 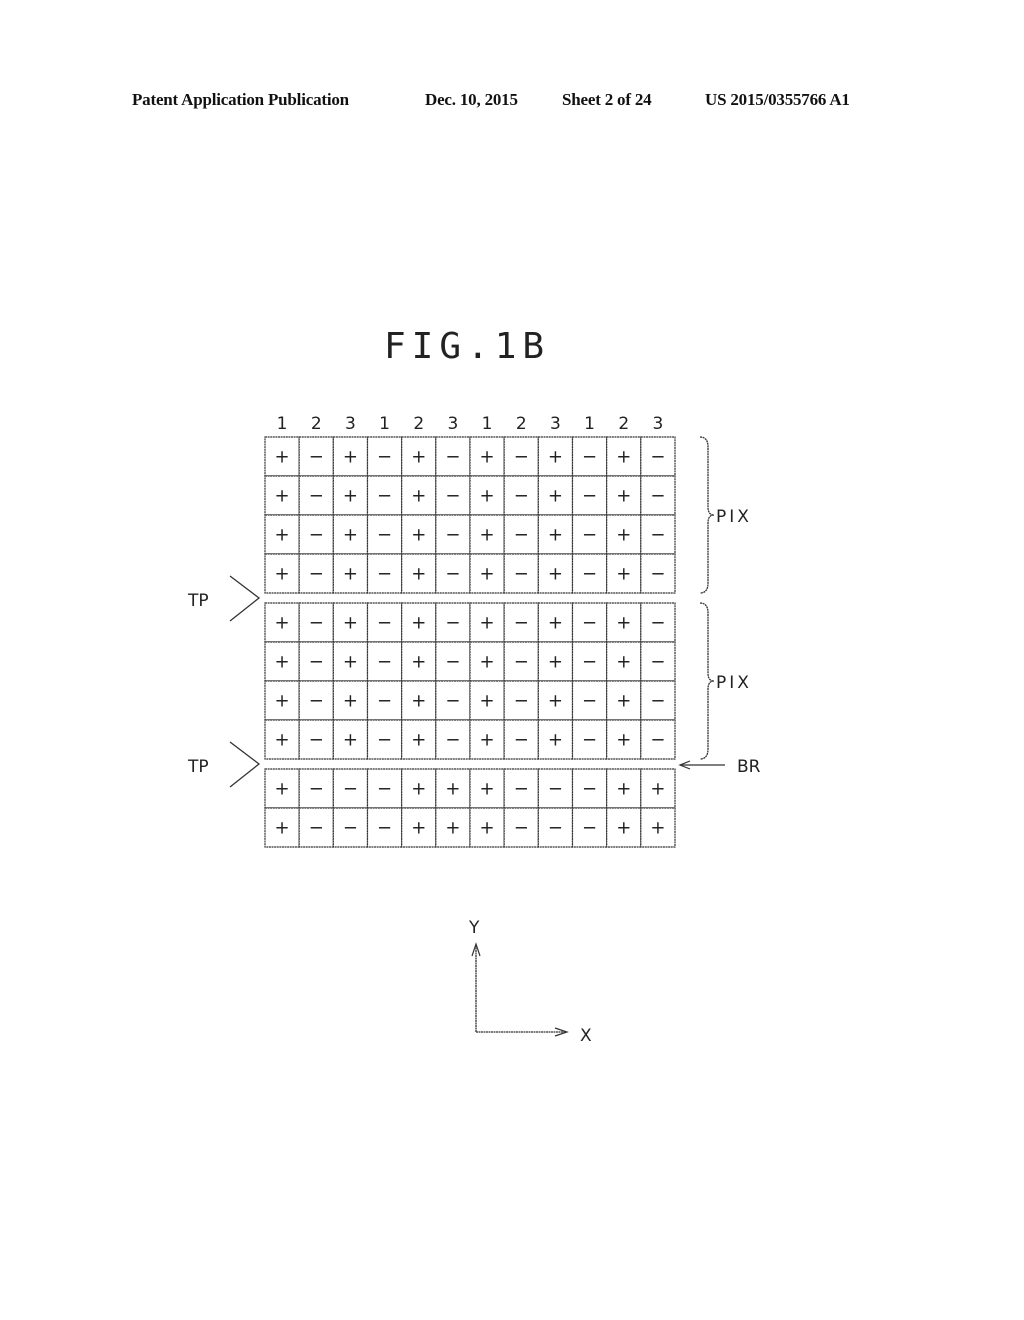 What do you see at coordinates (470, 424) in the screenshot?
I see `column-labels: 1 2 3 1 2 3 1 2 3 1 2 3` at bounding box center [470, 424].